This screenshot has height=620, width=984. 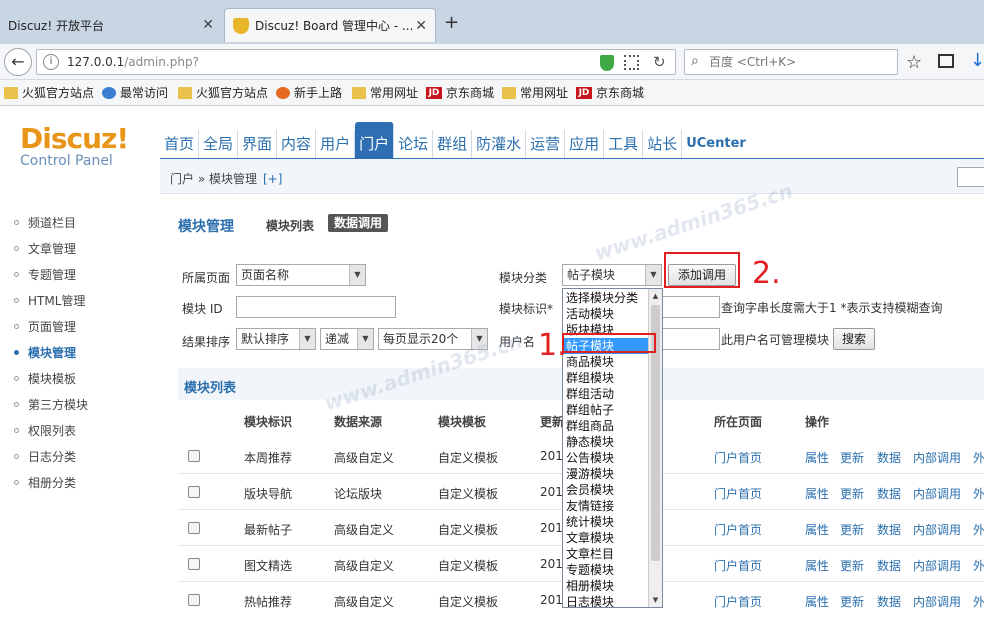 I want to click on breadcrumb-add: [+], so click(x=272, y=179).